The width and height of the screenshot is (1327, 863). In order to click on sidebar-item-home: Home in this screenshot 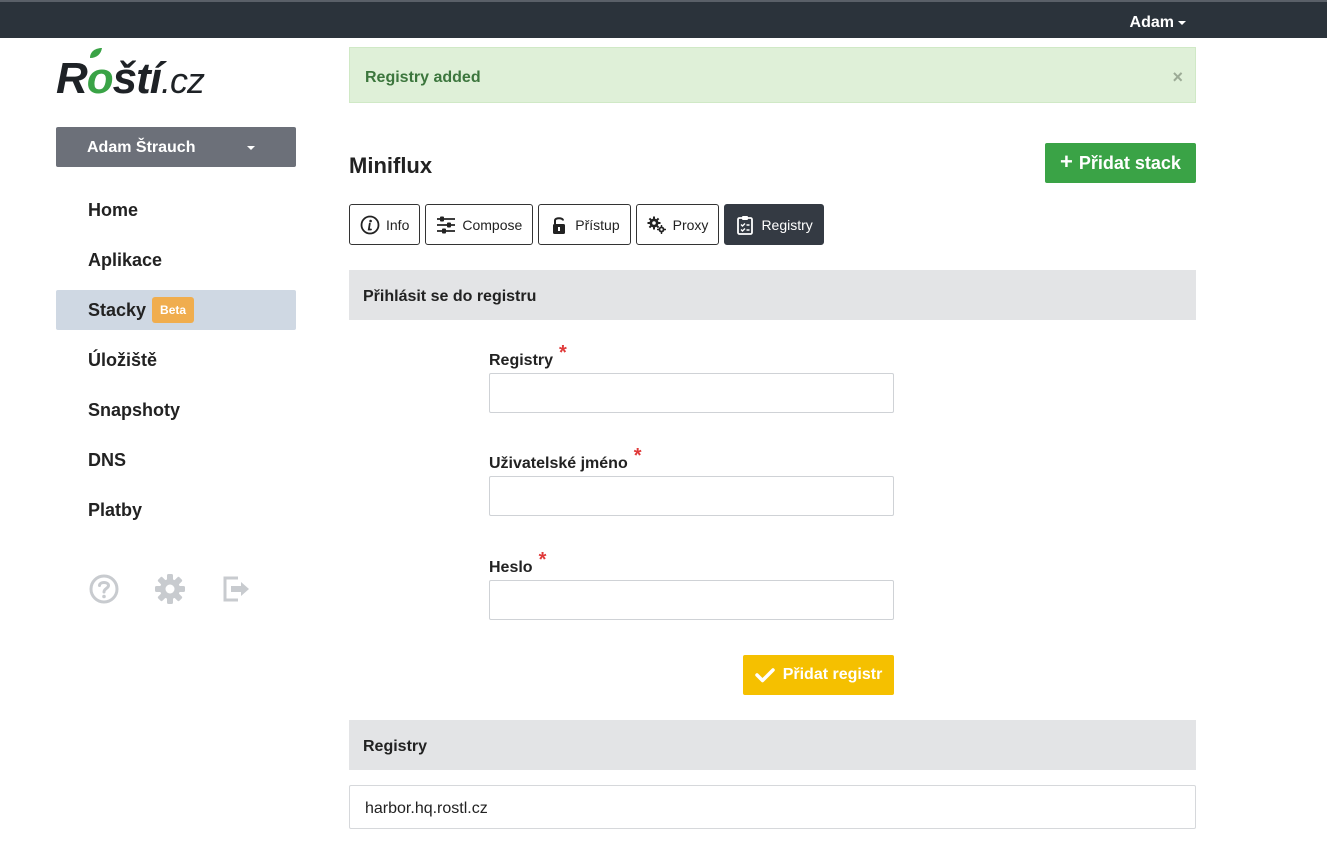, I will do `click(176, 210)`.